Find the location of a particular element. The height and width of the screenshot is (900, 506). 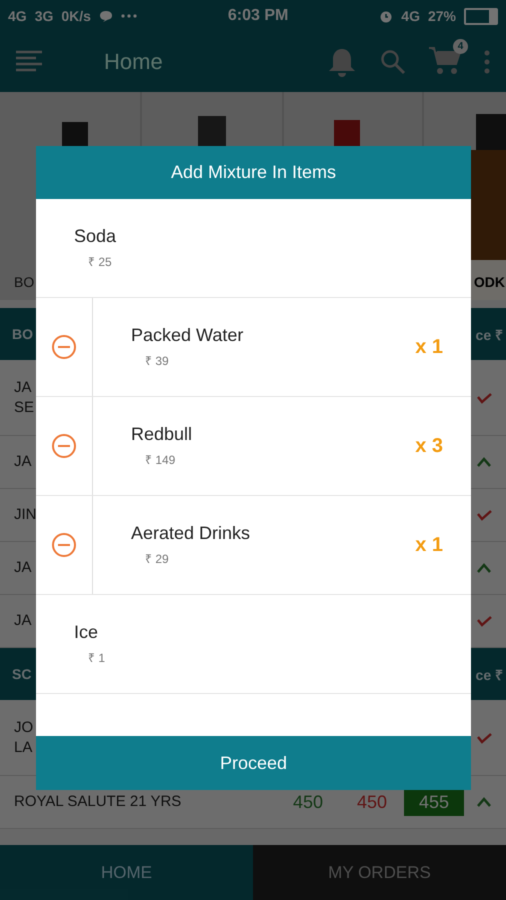

proceed-button: Proceed is located at coordinates (253, 763).